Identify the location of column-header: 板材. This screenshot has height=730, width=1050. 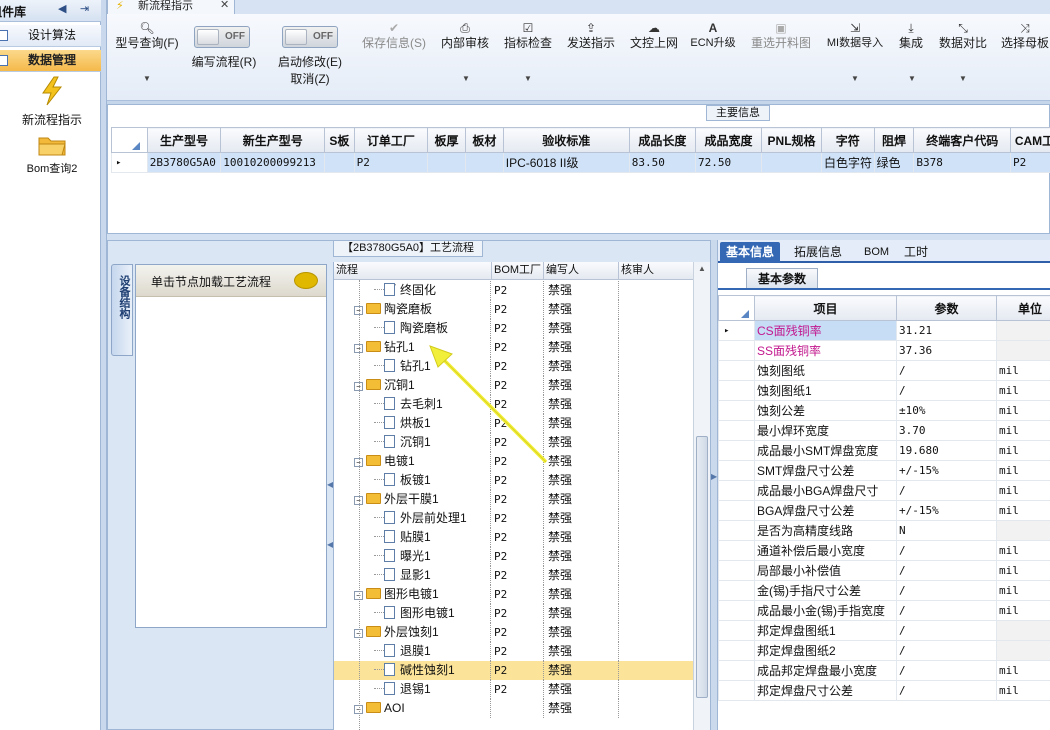
(484, 140).